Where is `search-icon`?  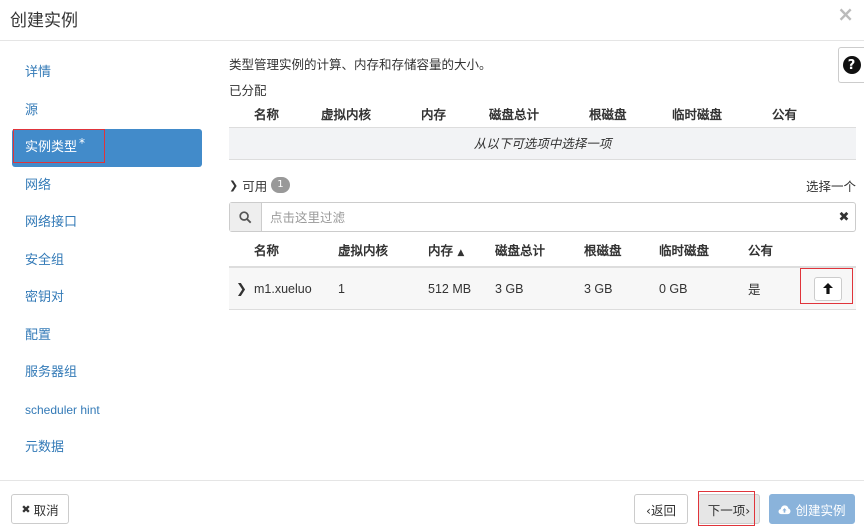 search-icon is located at coordinates (246, 217).